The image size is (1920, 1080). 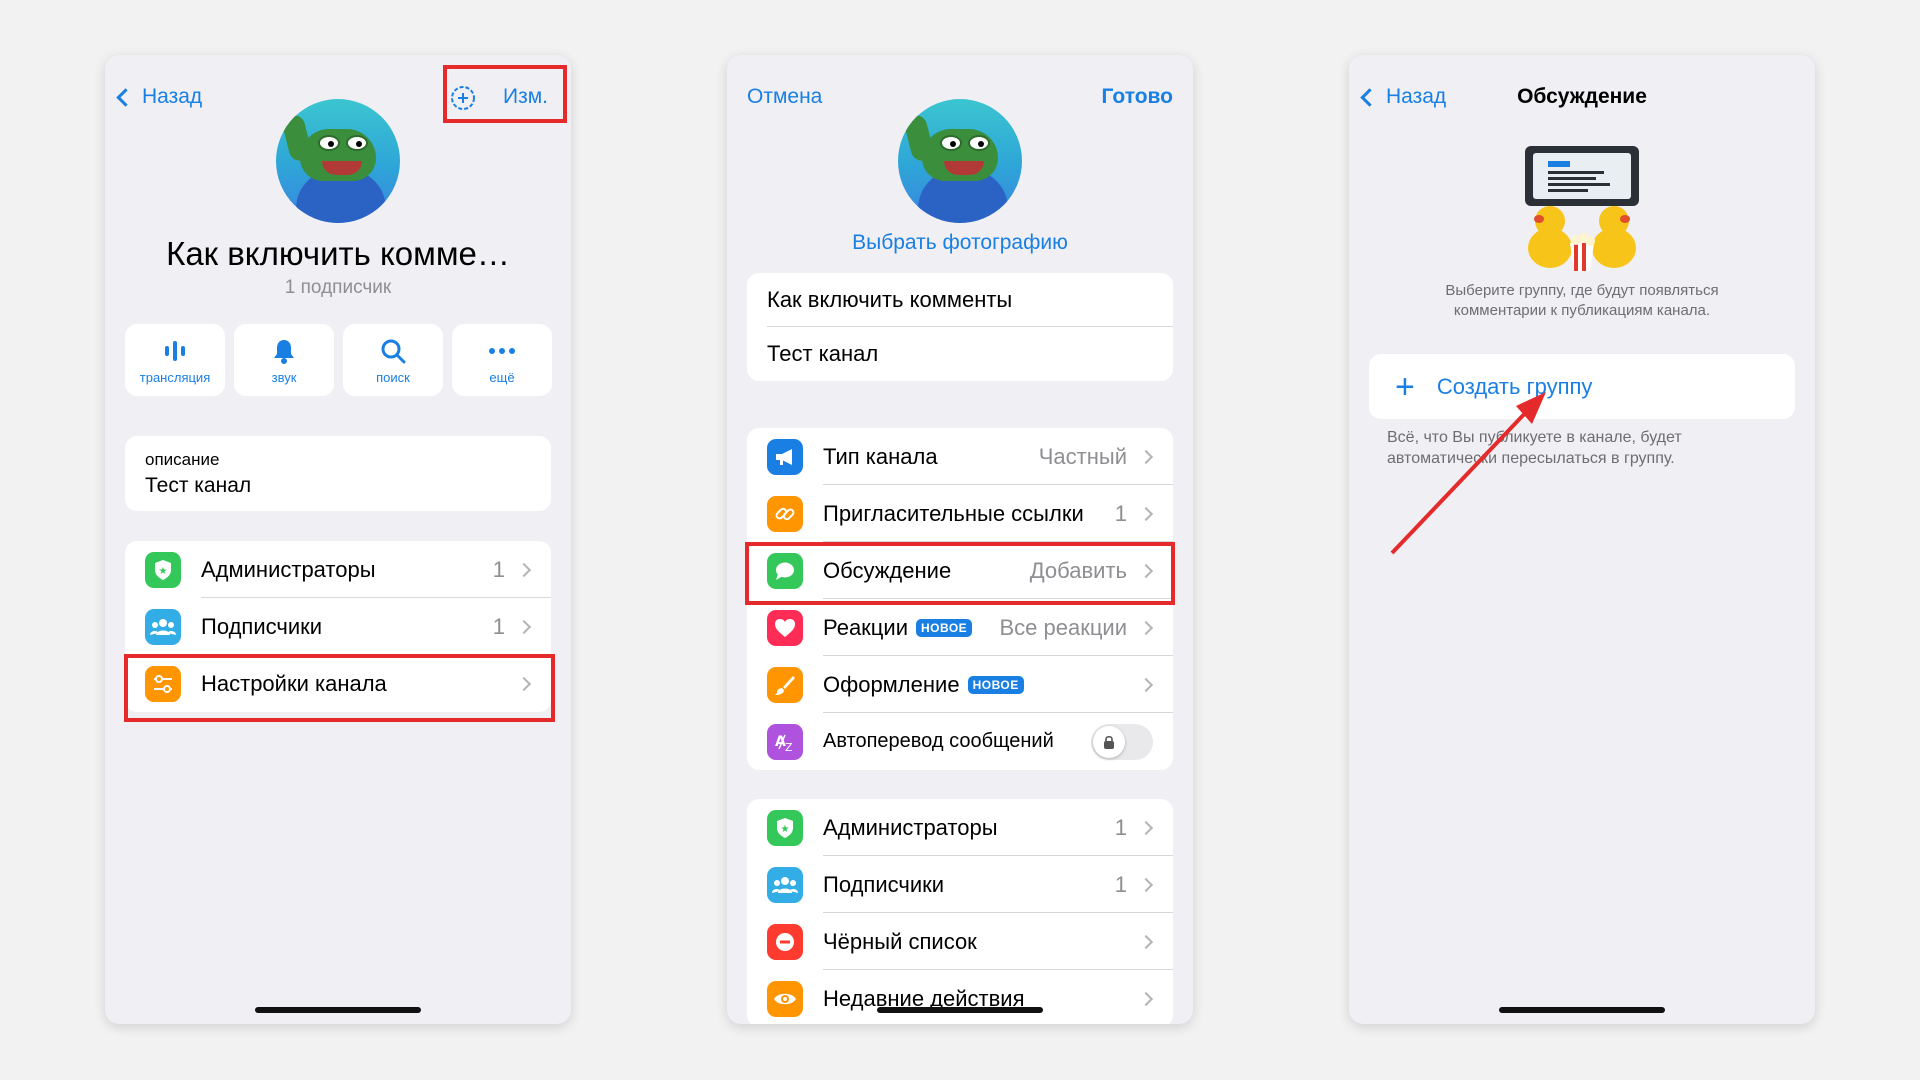 What do you see at coordinates (294, 683) in the screenshot?
I see `menu-label: Настройки канала` at bounding box center [294, 683].